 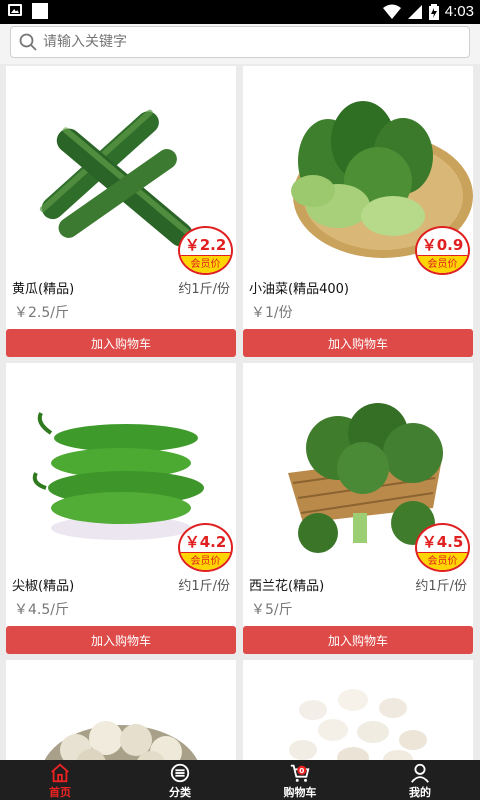 What do you see at coordinates (420, 792) in the screenshot?
I see `tab-label: 我的` at bounding box center [420, 792].